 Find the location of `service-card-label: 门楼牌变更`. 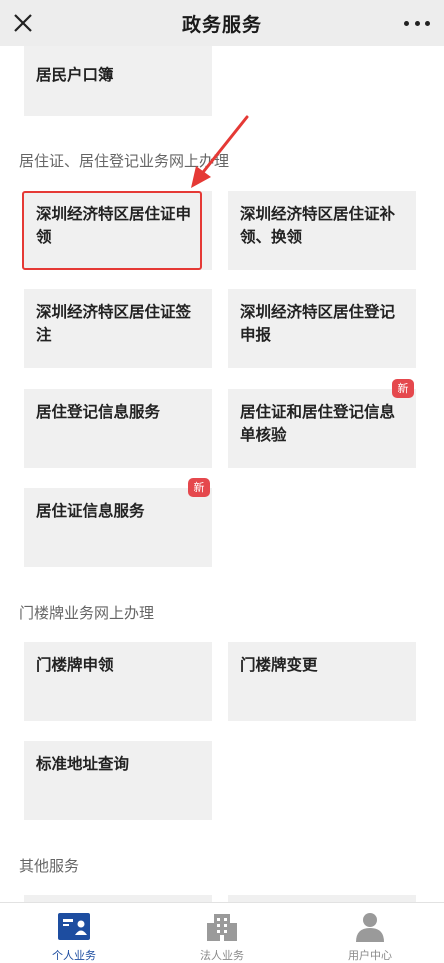

service-card-label: 门楼牌变更 is located at coordinates (279, 665).